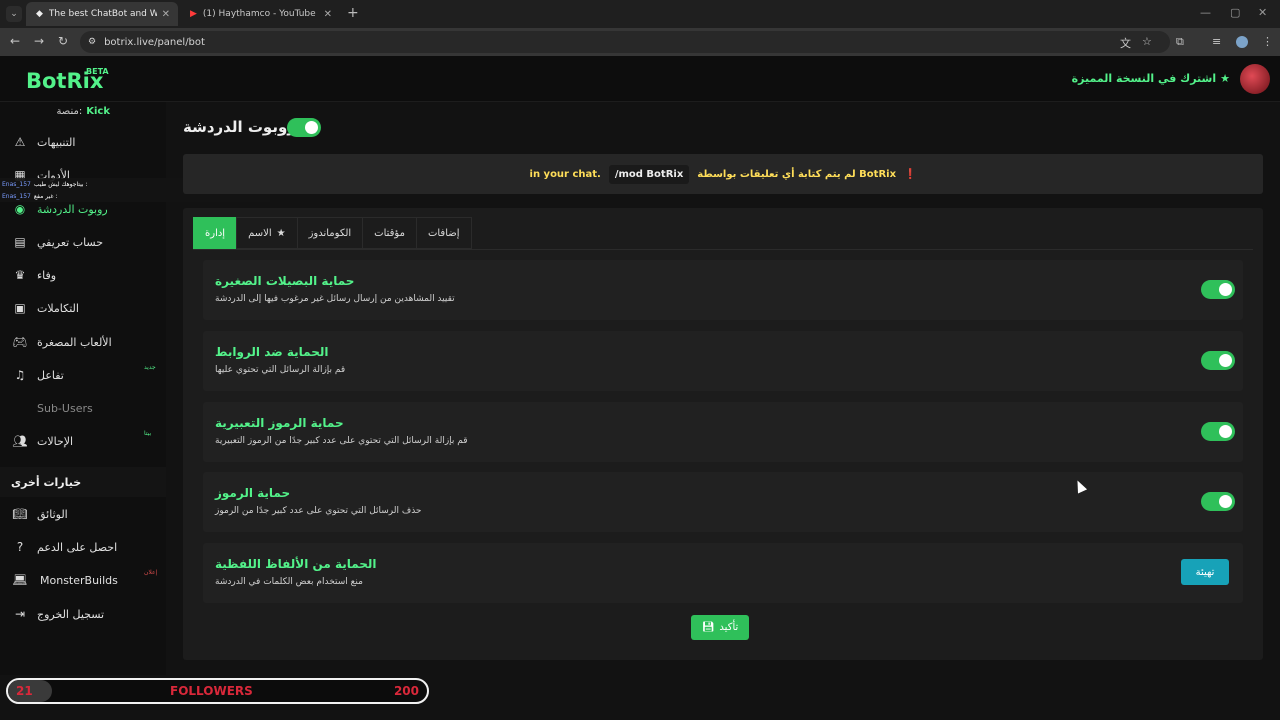 This screenshot has height=720, width=1280. What do you see at coordinates (83, 441) in the screenshot?
I see `sidebar-item-referrals: 👥︎ الإحالات بيتا` at bounding box center [83, 441].